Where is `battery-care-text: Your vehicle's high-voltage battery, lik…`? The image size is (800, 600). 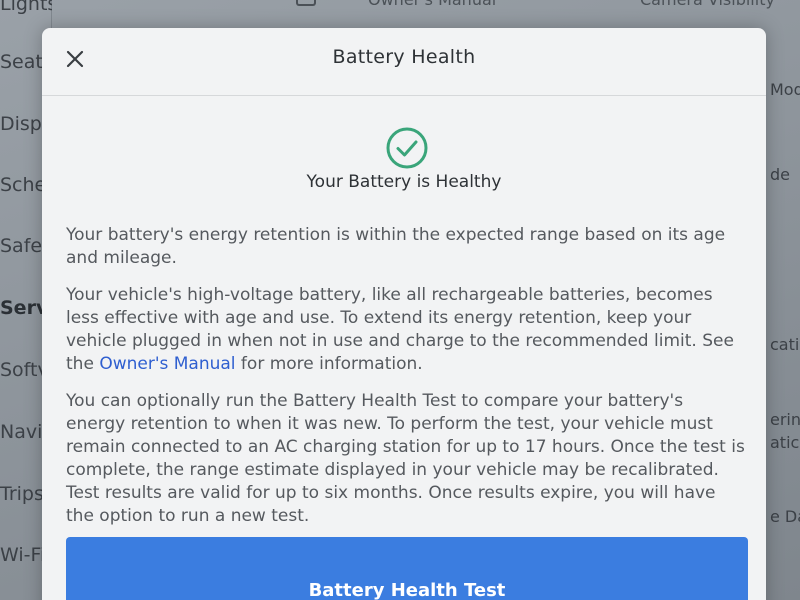
battery-care-text: Your vehicle's high-voltage battery, lik… is located at coordinates (406, 330).